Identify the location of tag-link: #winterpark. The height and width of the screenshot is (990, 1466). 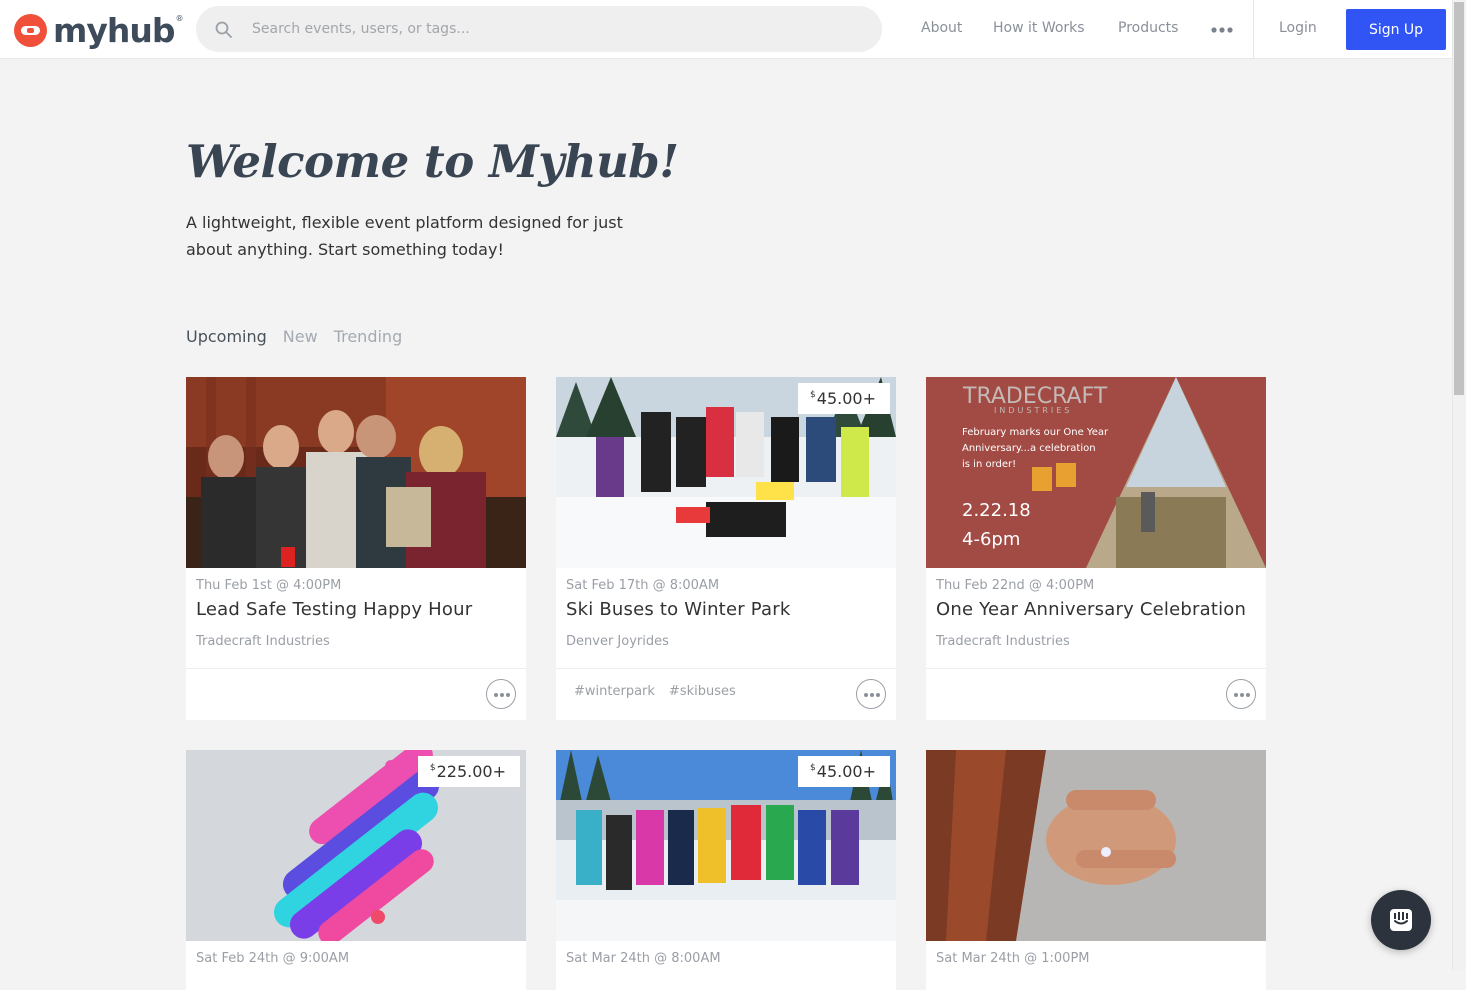
(614, 691).